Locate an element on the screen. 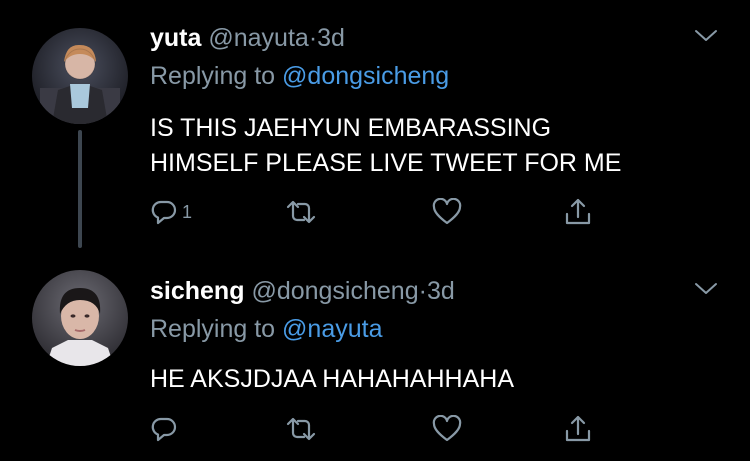 The image size is (750, 461). tweet-header: sicheng @dongsicheng·3d is located at coordinates (302, 291).